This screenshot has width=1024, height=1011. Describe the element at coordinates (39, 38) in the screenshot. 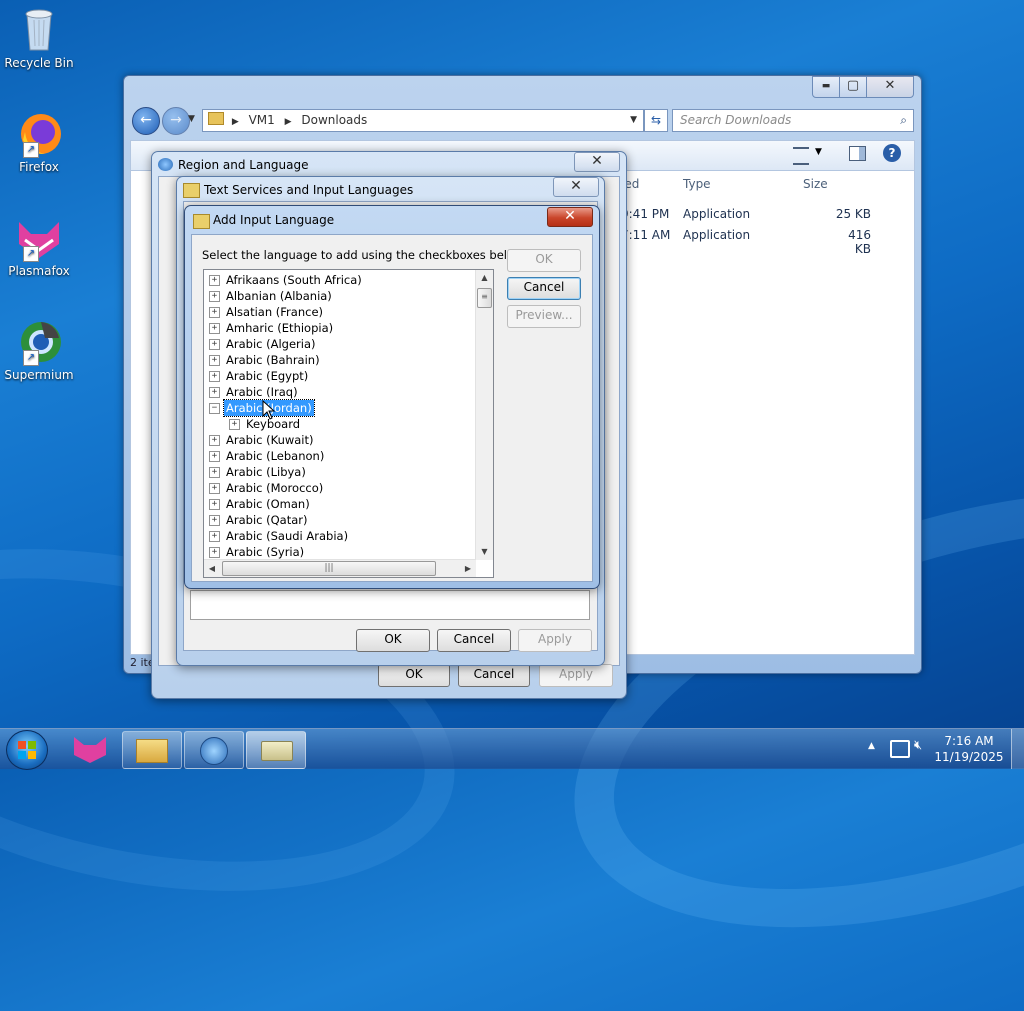

I see `desktop-icon-recycle-bin: Recycle Bin` at that location.